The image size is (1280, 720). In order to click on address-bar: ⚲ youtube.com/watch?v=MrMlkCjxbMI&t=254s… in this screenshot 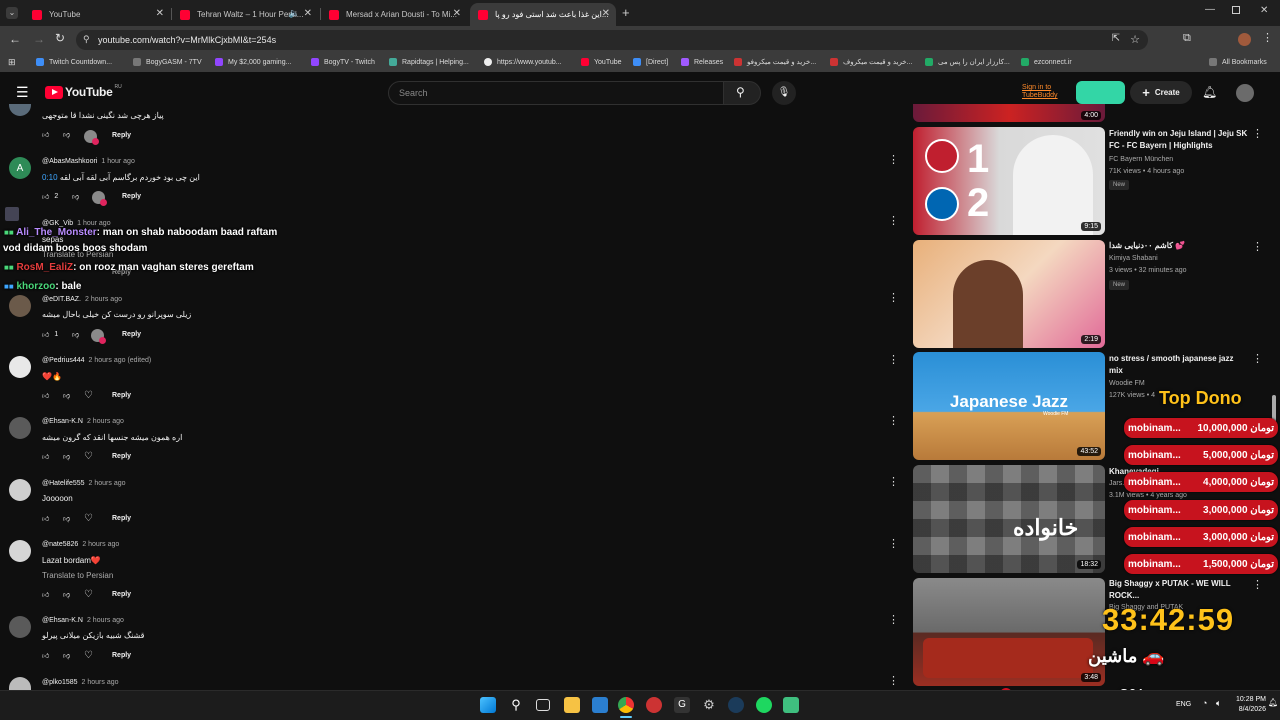, I will do `click(612, 40)`.